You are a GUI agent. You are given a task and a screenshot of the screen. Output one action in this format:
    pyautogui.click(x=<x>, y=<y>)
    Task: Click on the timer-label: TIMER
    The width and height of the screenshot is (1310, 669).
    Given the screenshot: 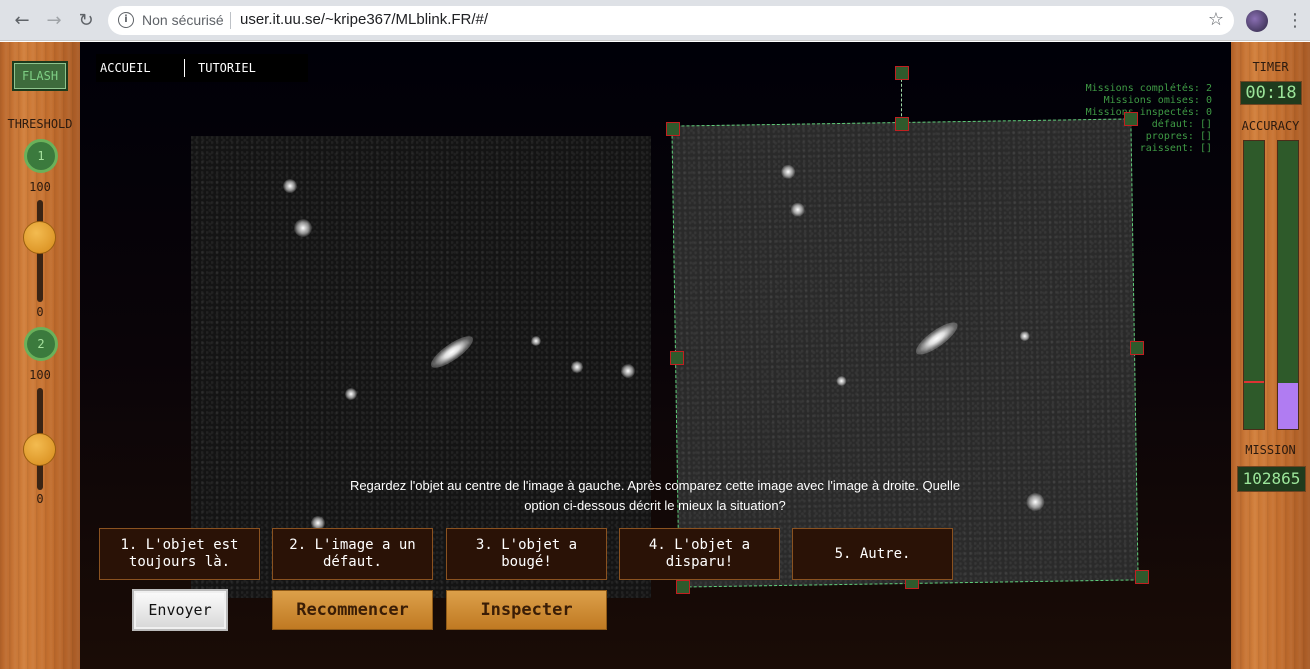 What is the action you would take?
    pyautogui.click(x=1270, y=67)
    